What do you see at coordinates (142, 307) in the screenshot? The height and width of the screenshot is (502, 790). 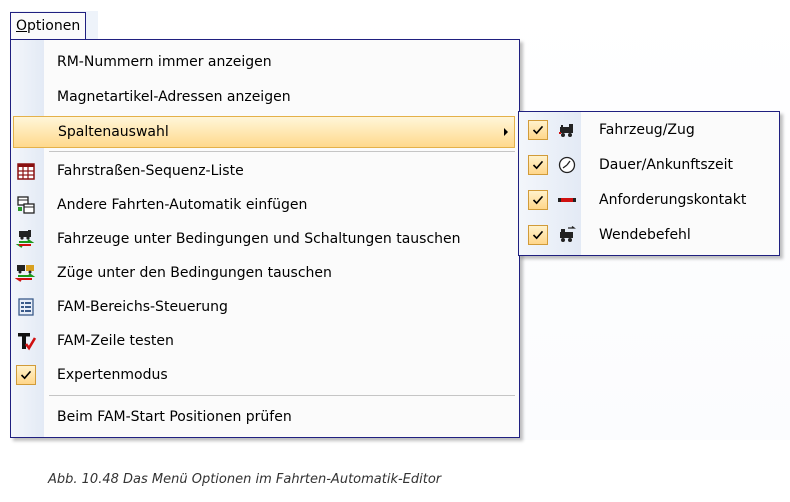 I see `menu-item-label: FAM-Bereichs-Steuerung` at bounding box center [142, 307].